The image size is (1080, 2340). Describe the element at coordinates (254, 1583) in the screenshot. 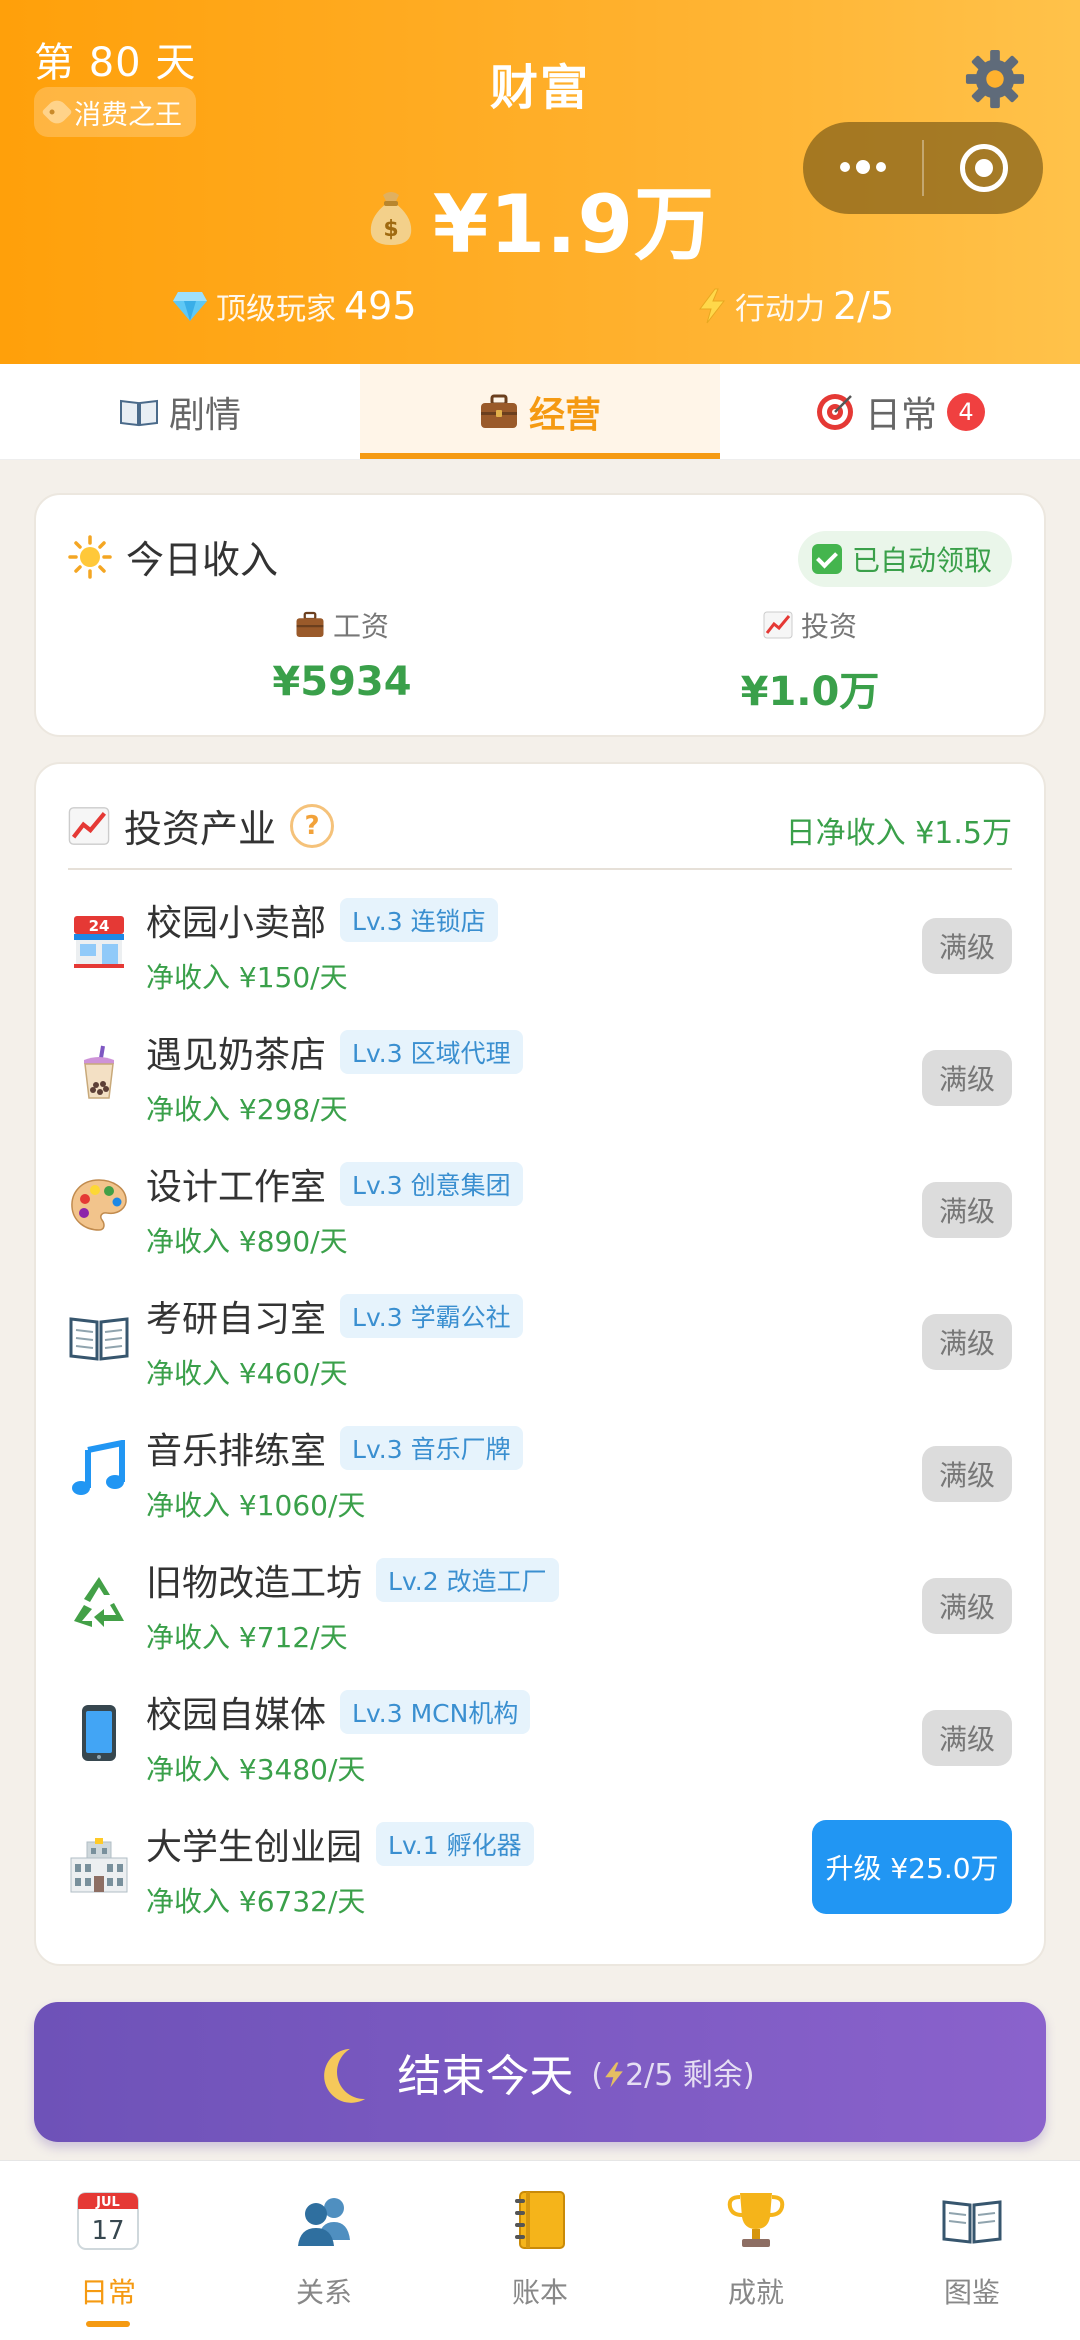

I see `business-name: 旧物改造工坊` at that location.